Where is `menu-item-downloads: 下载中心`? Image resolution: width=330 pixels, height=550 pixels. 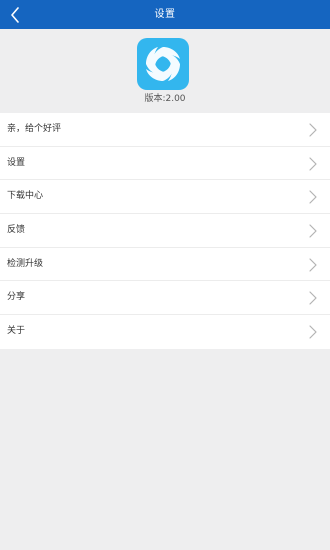 menu-item-downloads: 下载中心 is located at coordinates (165, 197).